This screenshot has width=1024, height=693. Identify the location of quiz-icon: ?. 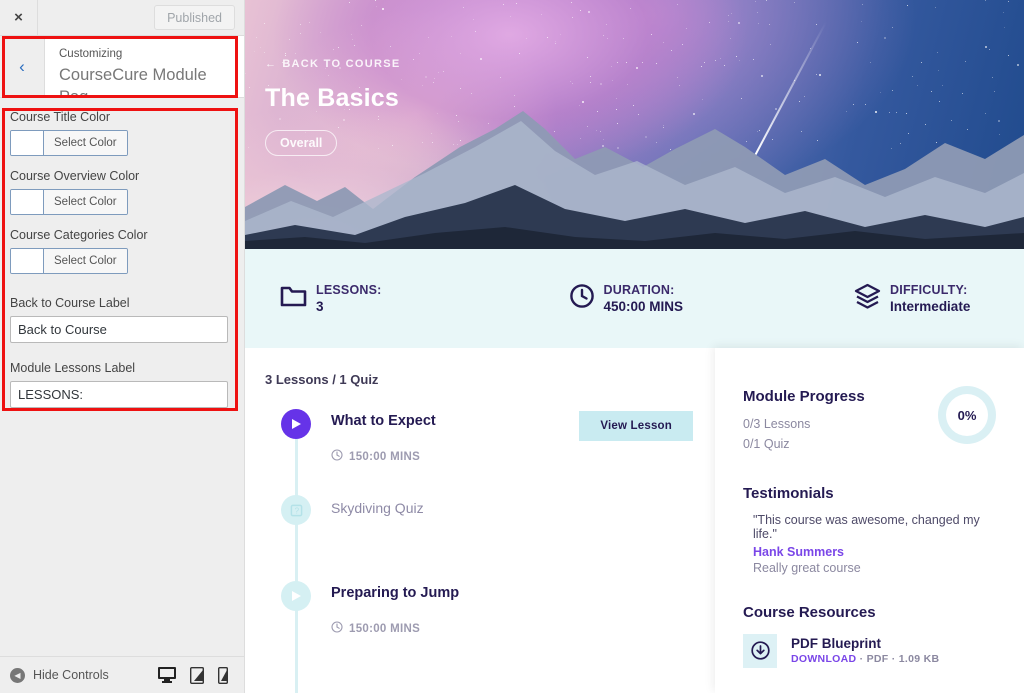
(296, 510).